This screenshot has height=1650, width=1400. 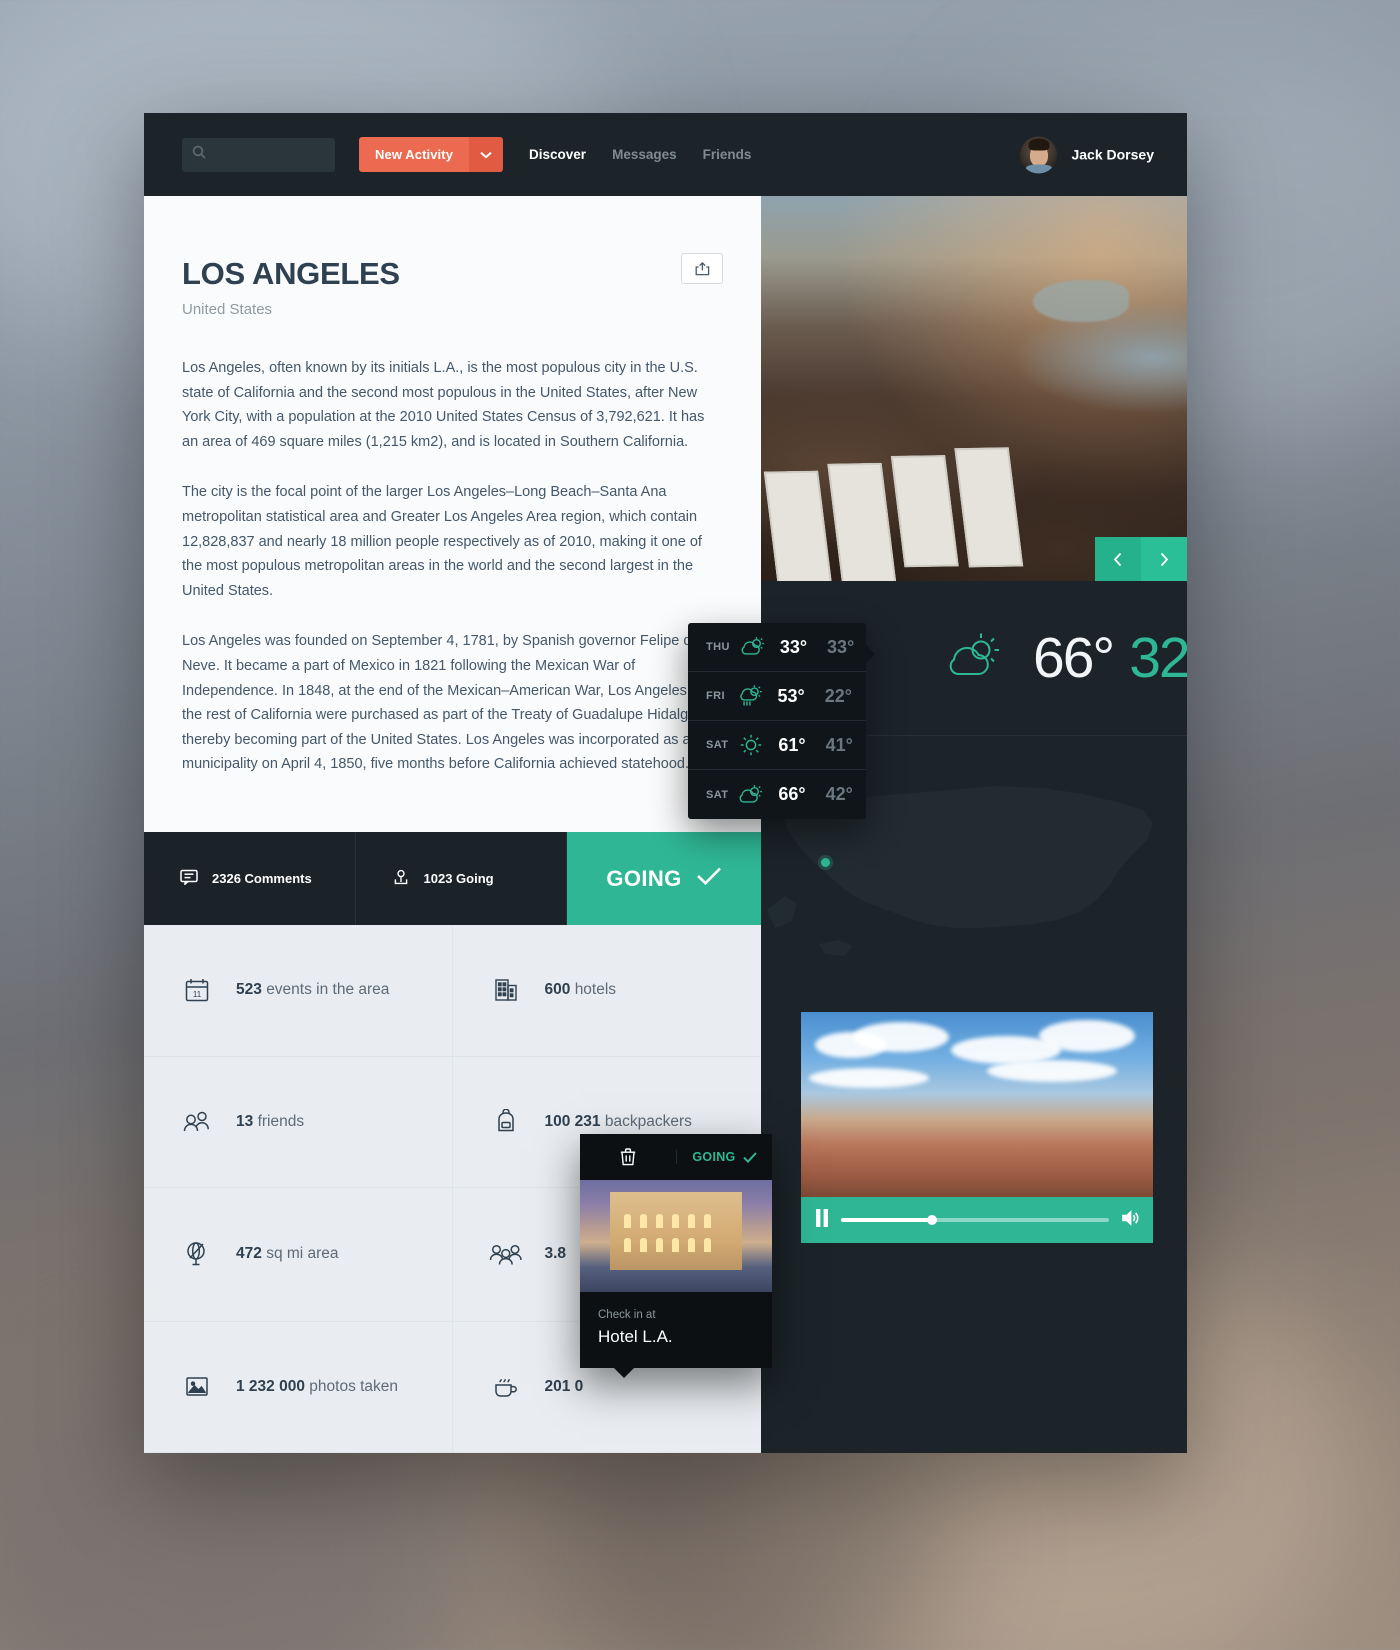 What do you see at coordinates (197, 1122) in the screenshot?
I see `friends-icon` at bounding box center [197, 1122].